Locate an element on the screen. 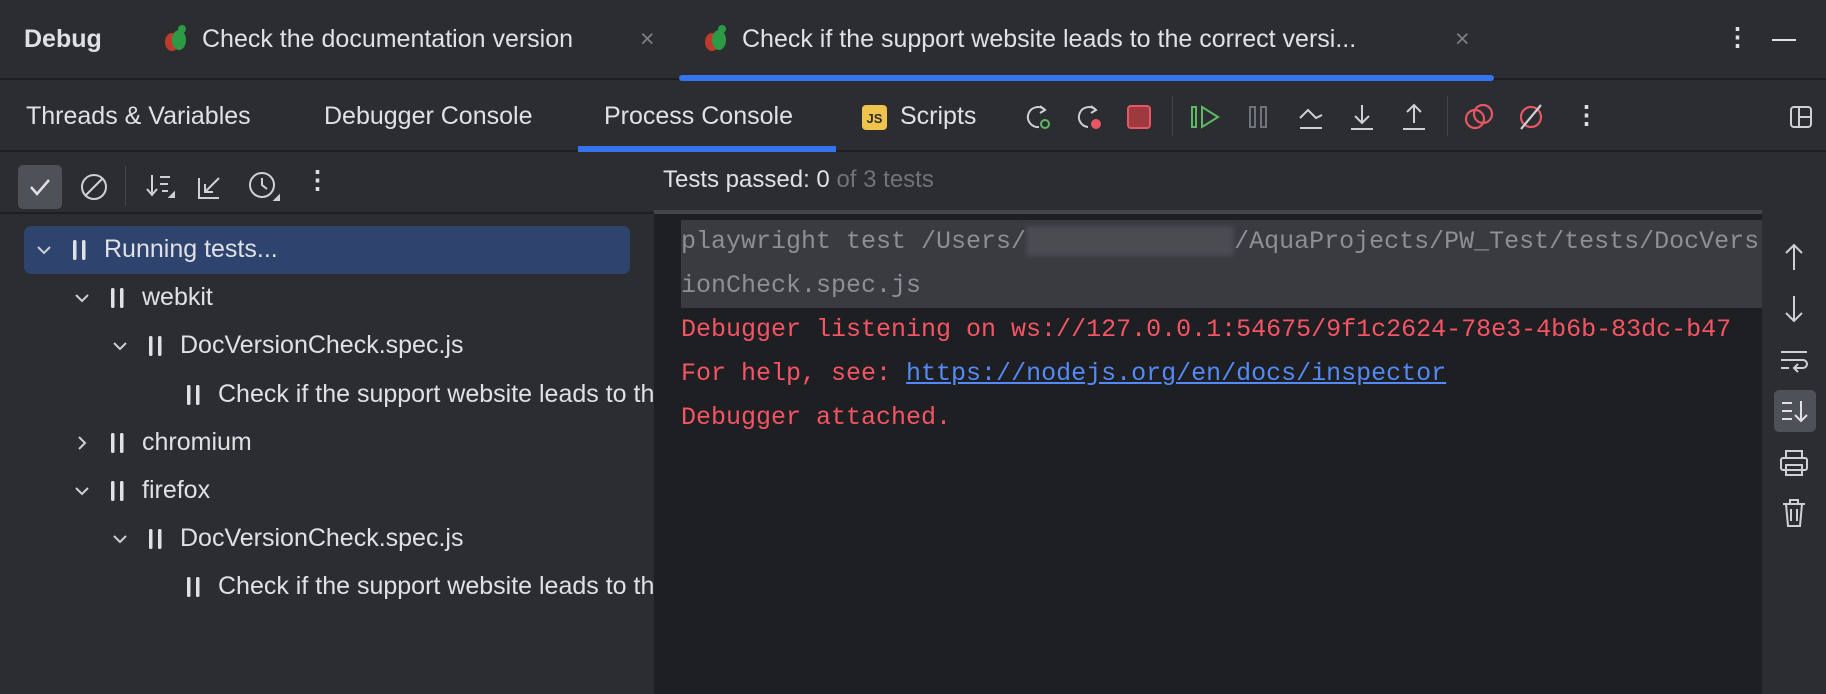  rerun-icon is located at coordinates (1038, 117).